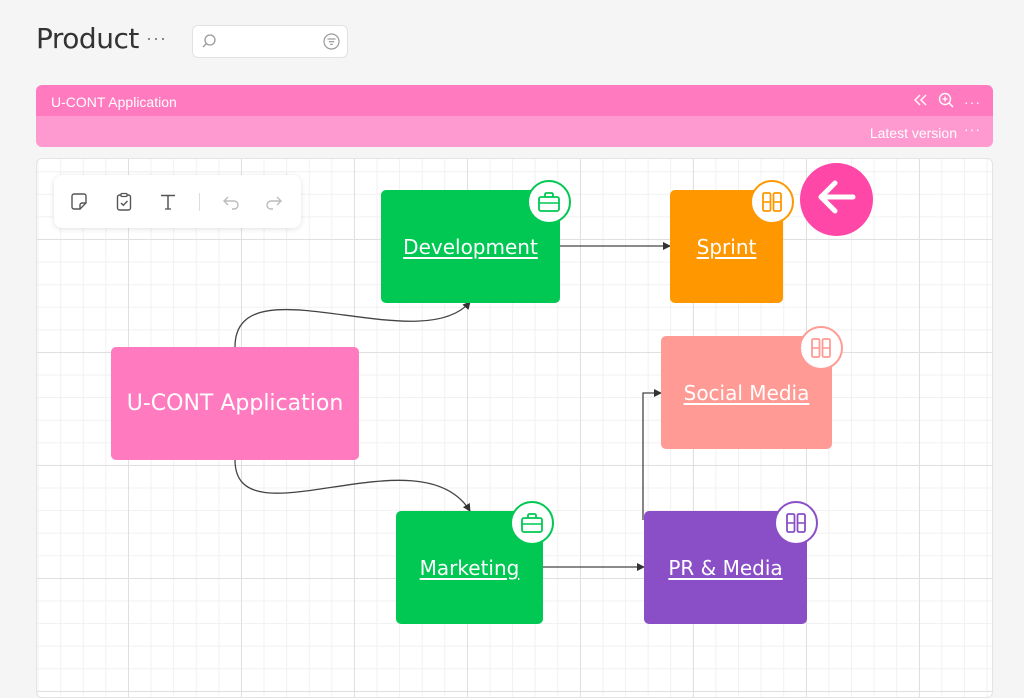 The width and height of the screenshot is (1024, 698). Describe the element at coordinates (946, 101) in the screenshot. I see `zoom-in-icon` at that location.